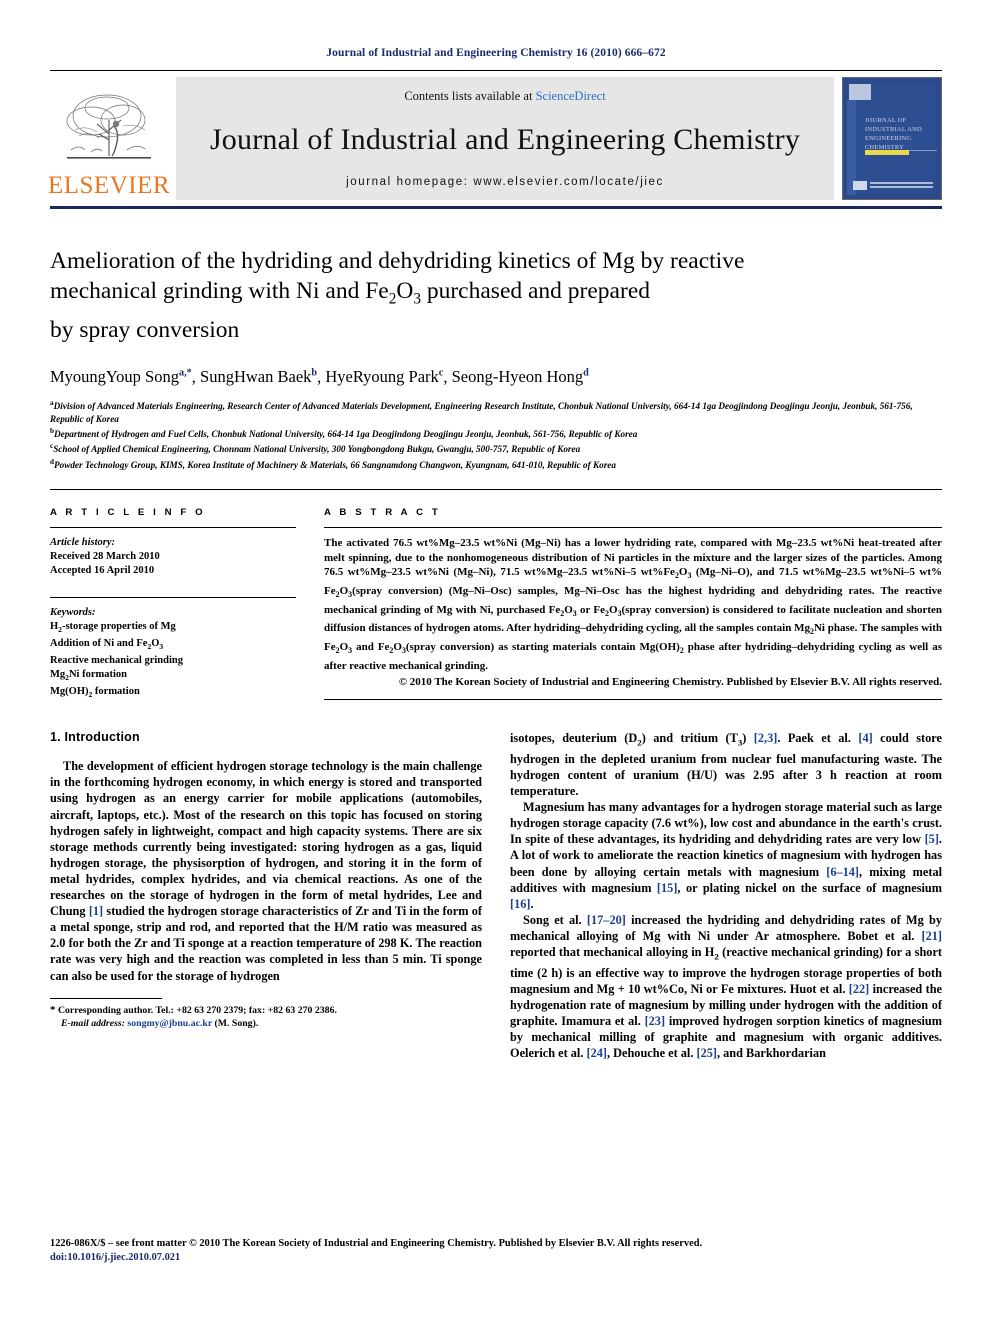  I want to click on title-line-2-b: O, so click(405, 291).